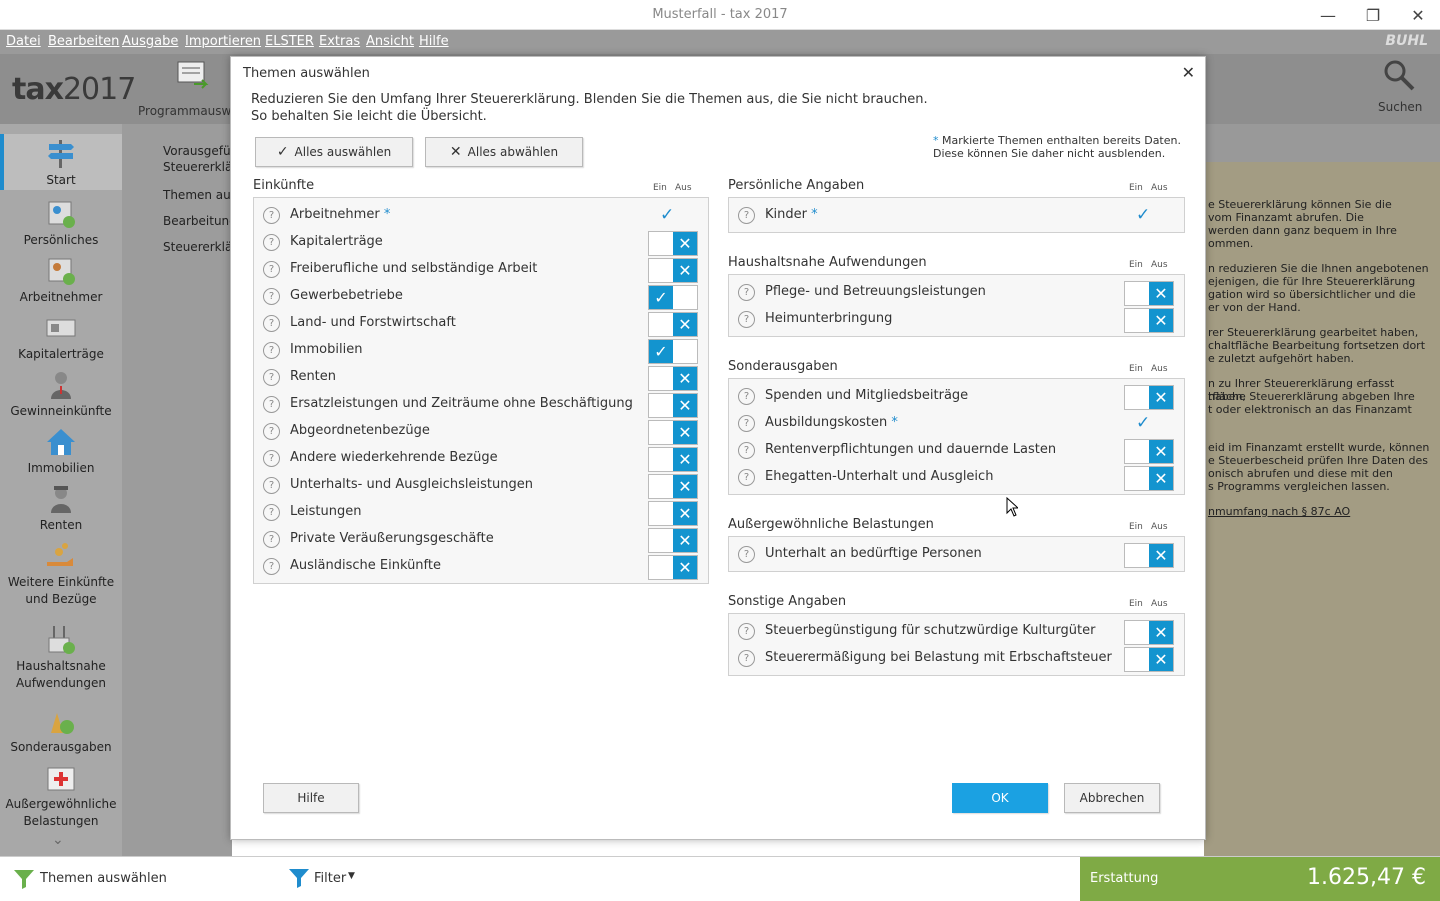 This screenshot has width=1440, height=901. I want to click on deselect-all-button: ✕ Alles abwählen, so click(504, 152).